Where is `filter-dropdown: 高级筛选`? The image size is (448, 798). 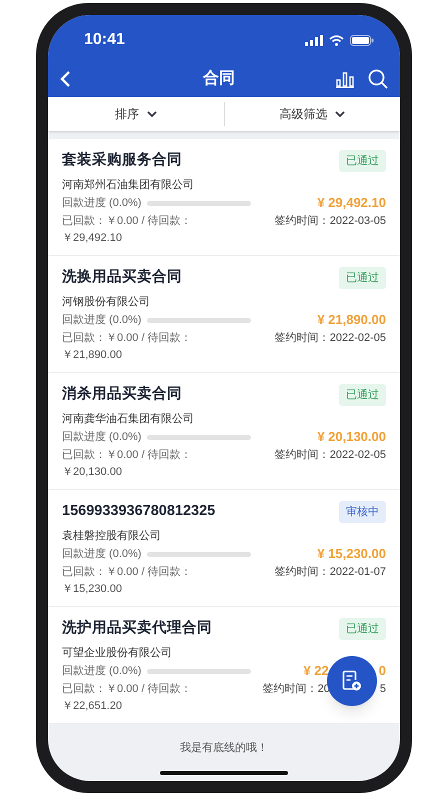 filter-dropdown: 高级筛选 is located at coordinates (312, 114).